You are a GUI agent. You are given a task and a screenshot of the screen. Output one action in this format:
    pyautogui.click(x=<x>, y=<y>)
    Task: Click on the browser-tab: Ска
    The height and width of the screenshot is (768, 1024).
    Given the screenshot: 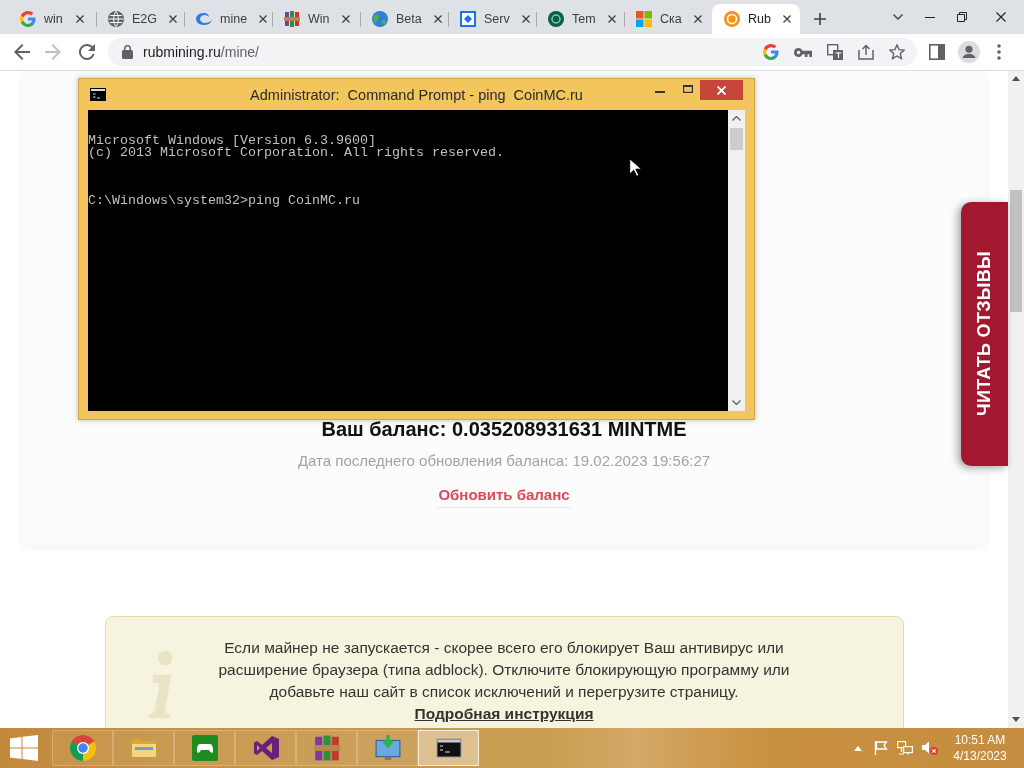 What is the action you would take?
    pyautogui.click(x=668, y=19)
    